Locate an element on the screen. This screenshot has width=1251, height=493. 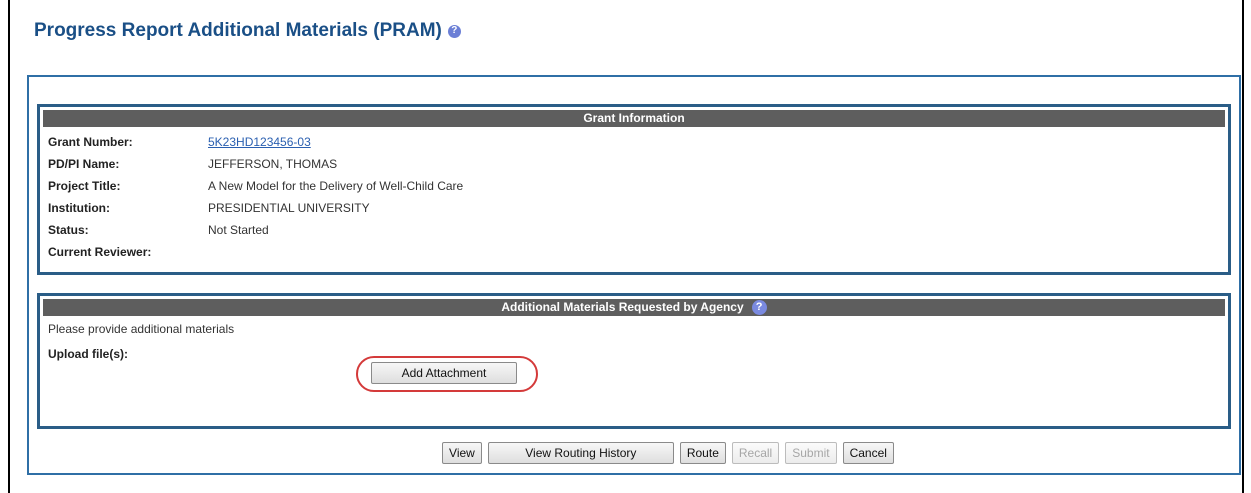
current-reviewer-label: Current Reviewer: is located at coordinates (100, 252).